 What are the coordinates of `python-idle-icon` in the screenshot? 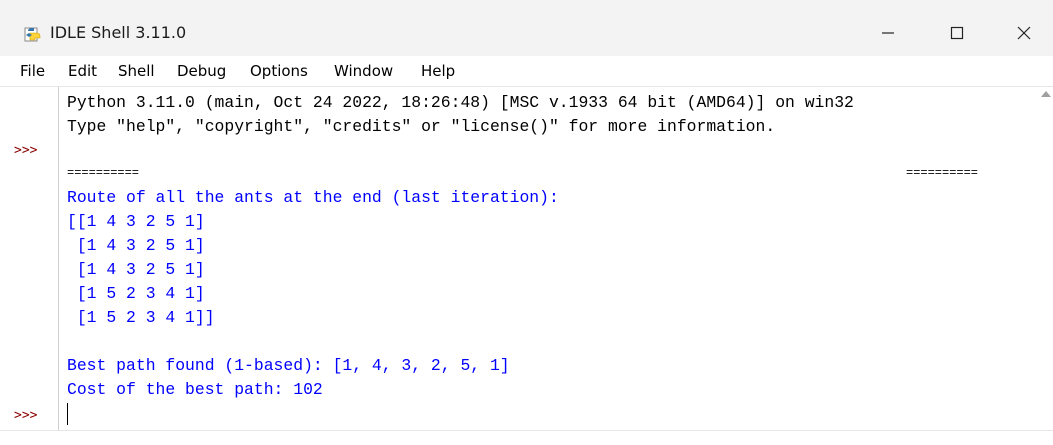 It's located at (32, 34).